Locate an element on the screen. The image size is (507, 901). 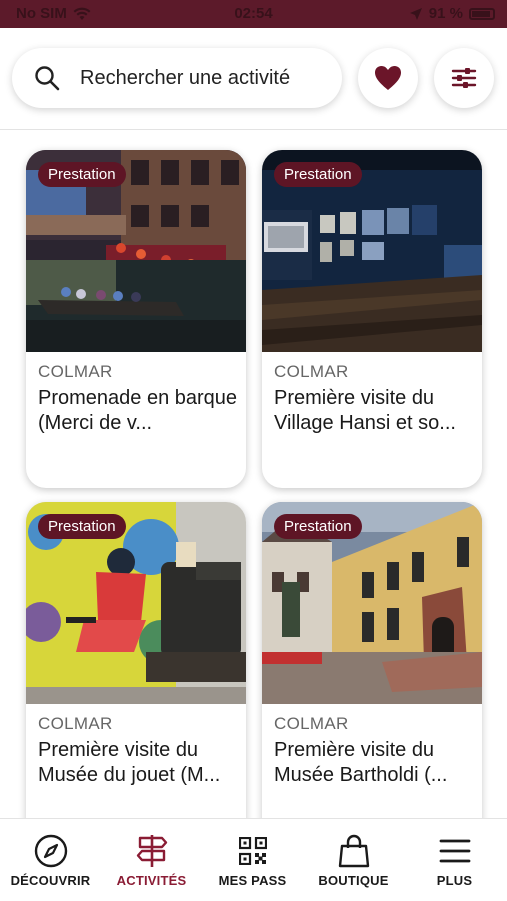
status-bar: No SIM 02:54 91 % is located at coordinates (253, 14).